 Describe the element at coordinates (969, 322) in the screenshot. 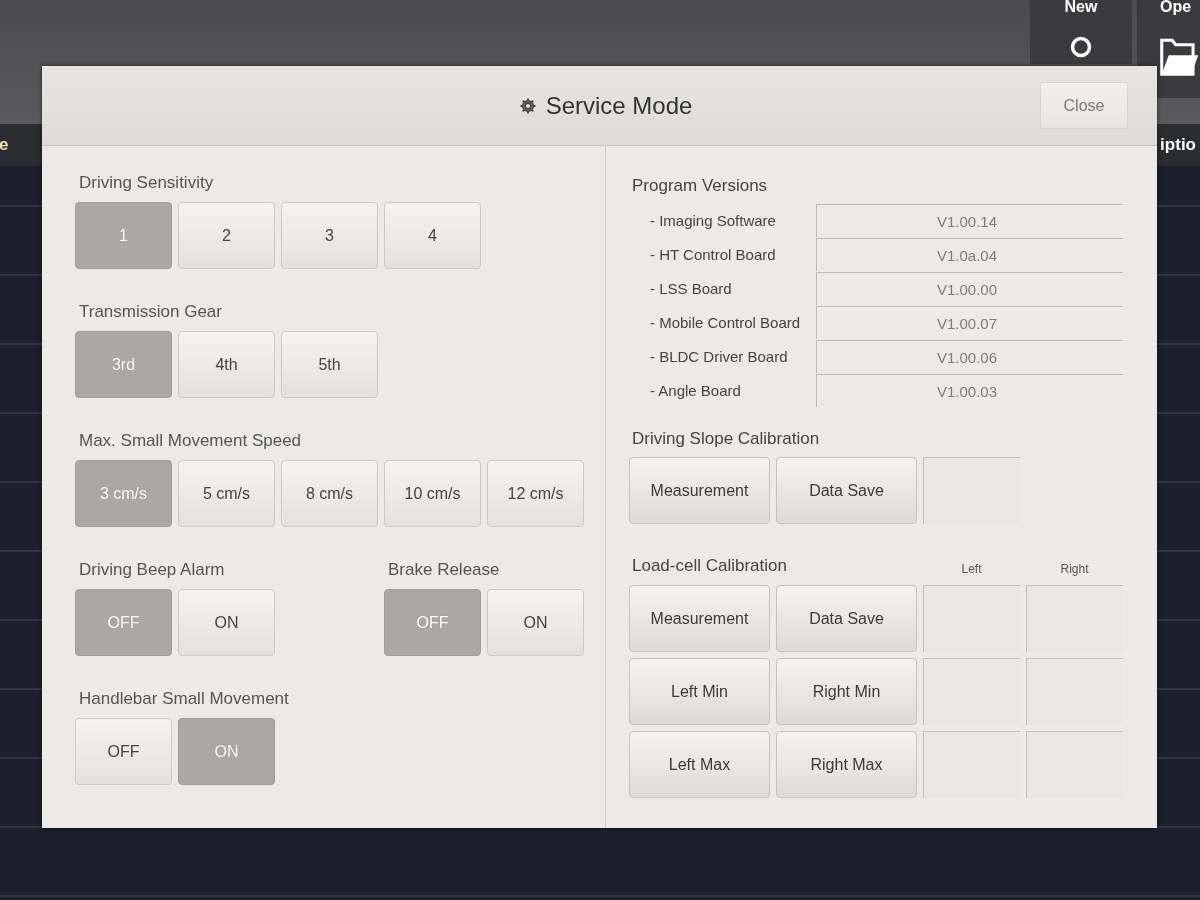

I see `version-field: V1.00.07` at that location.